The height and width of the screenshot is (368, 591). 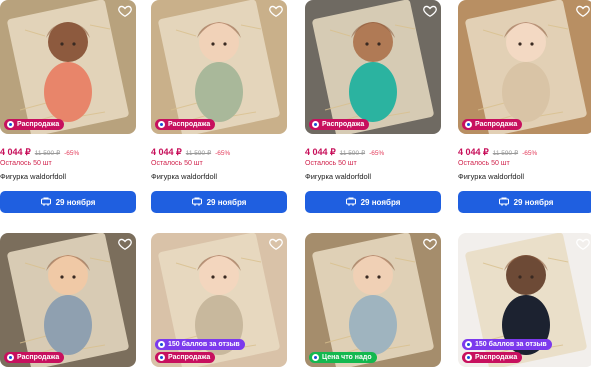 What do you see at coordinates (373, 300) in the screenshot?
I see `product-photo: Цена что надо` at bounding box center [373, 300].